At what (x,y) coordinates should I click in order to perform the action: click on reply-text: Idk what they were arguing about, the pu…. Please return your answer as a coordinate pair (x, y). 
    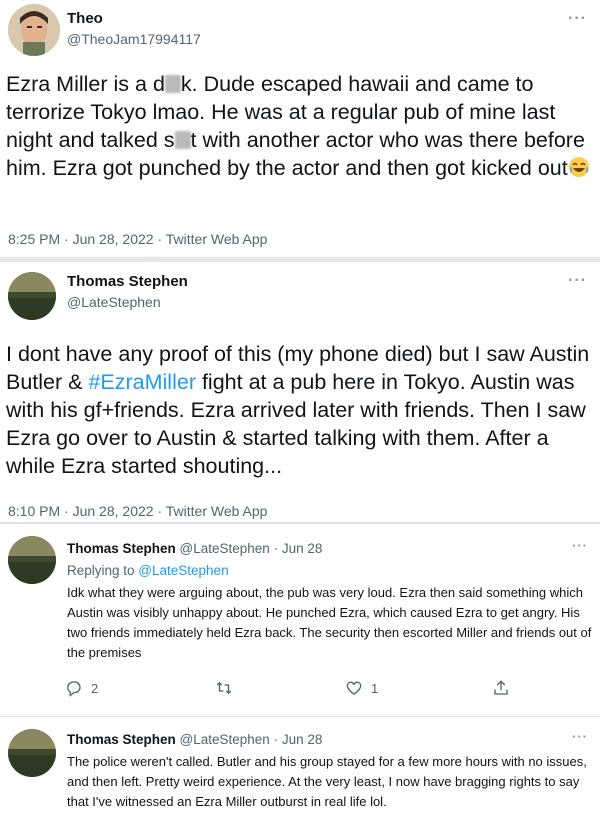
    Looking at the image, I should click on (329, 622).